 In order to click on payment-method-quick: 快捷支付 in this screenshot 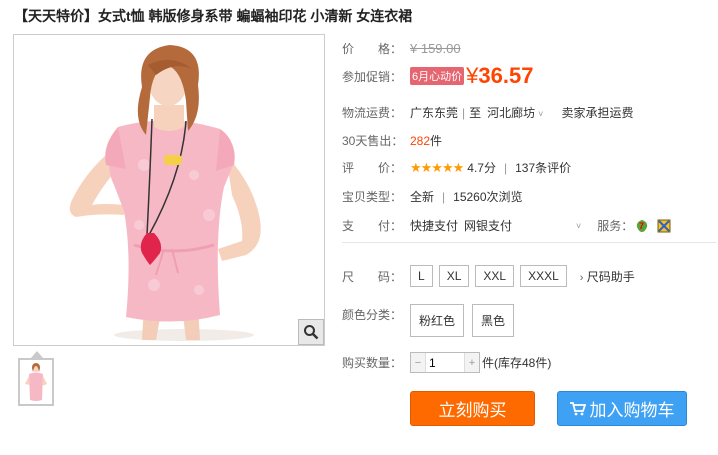, I will do `click(434, 226)`.